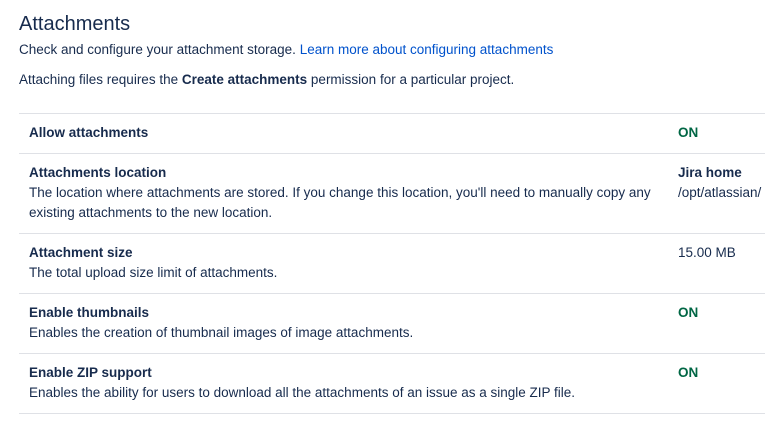  I want to click on size-limit-value: 15.00 MB, so click(707, 252).